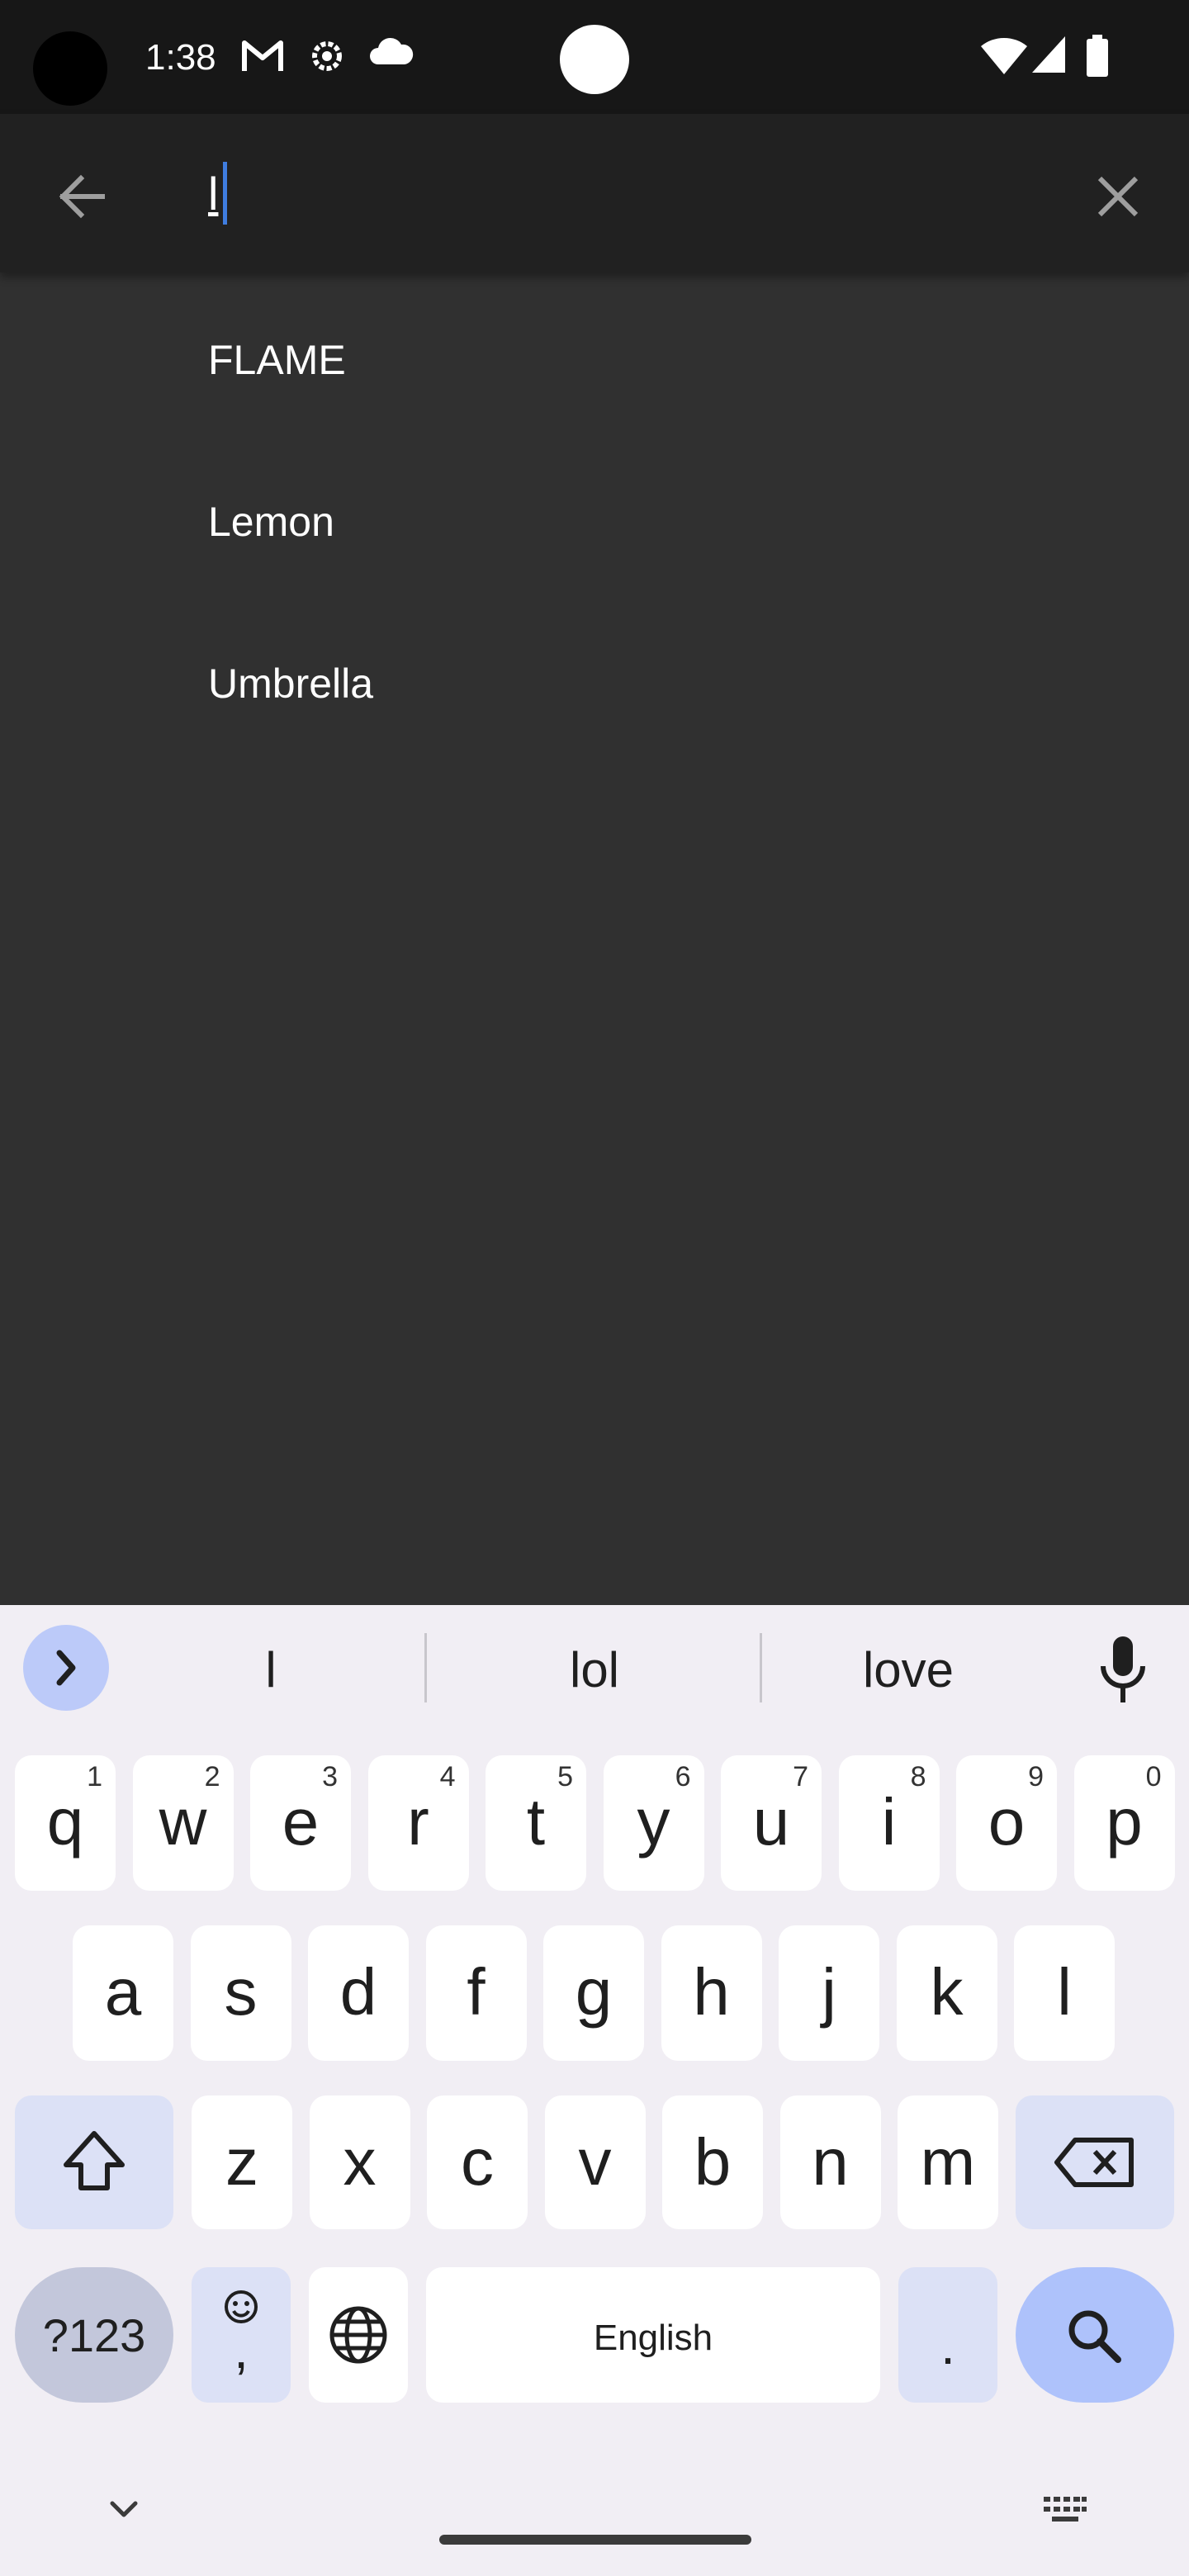  Describe the element at coordinates (1123, 1669) in the screenshot. I see `microphone-icon` at that location.